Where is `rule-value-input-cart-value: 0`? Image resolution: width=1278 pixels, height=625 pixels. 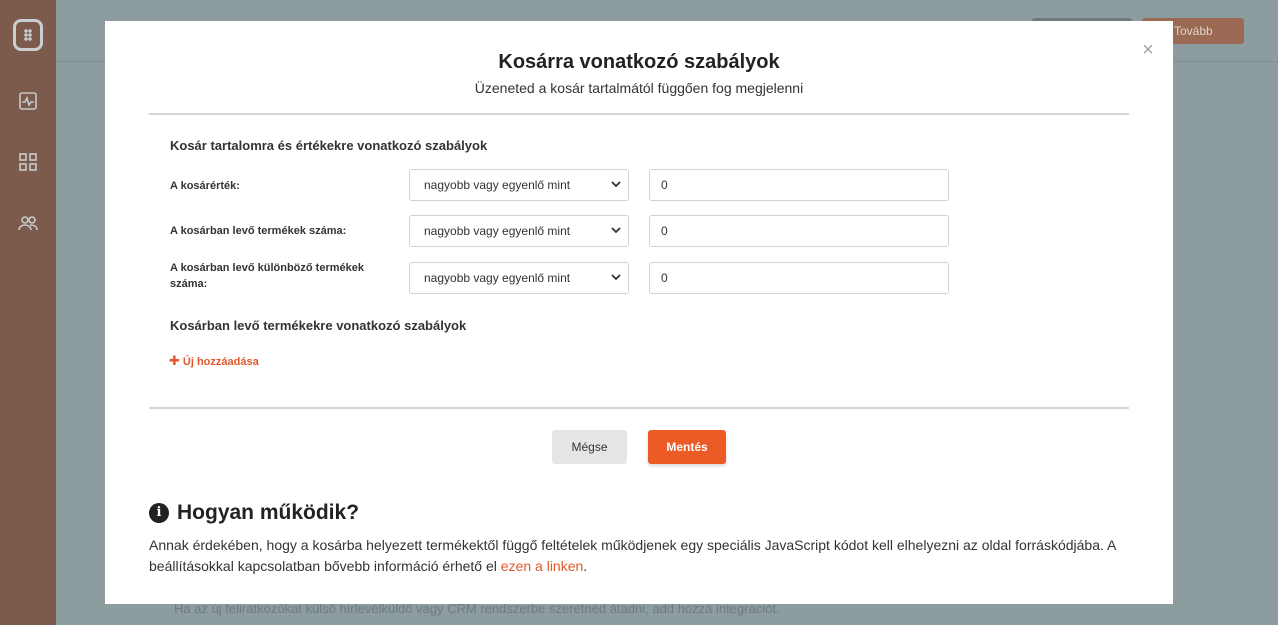
rule-value-input-cart-value: 0 is located at coordinates (799, 185).